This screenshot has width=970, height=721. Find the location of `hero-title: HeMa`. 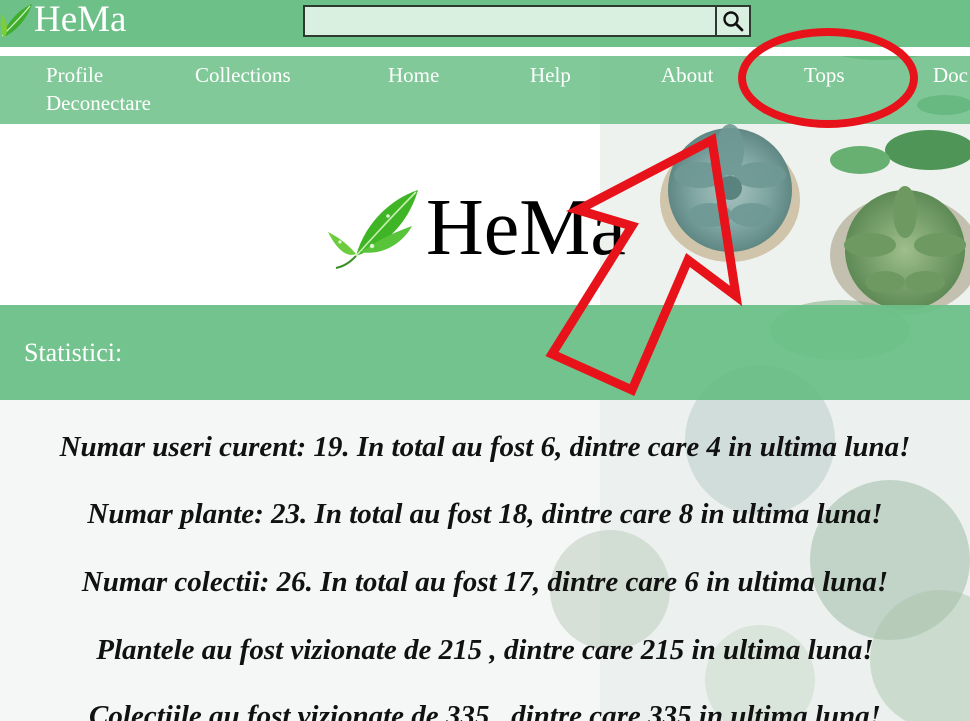

hero-title: HeMa is located at coordinates (526, 228).